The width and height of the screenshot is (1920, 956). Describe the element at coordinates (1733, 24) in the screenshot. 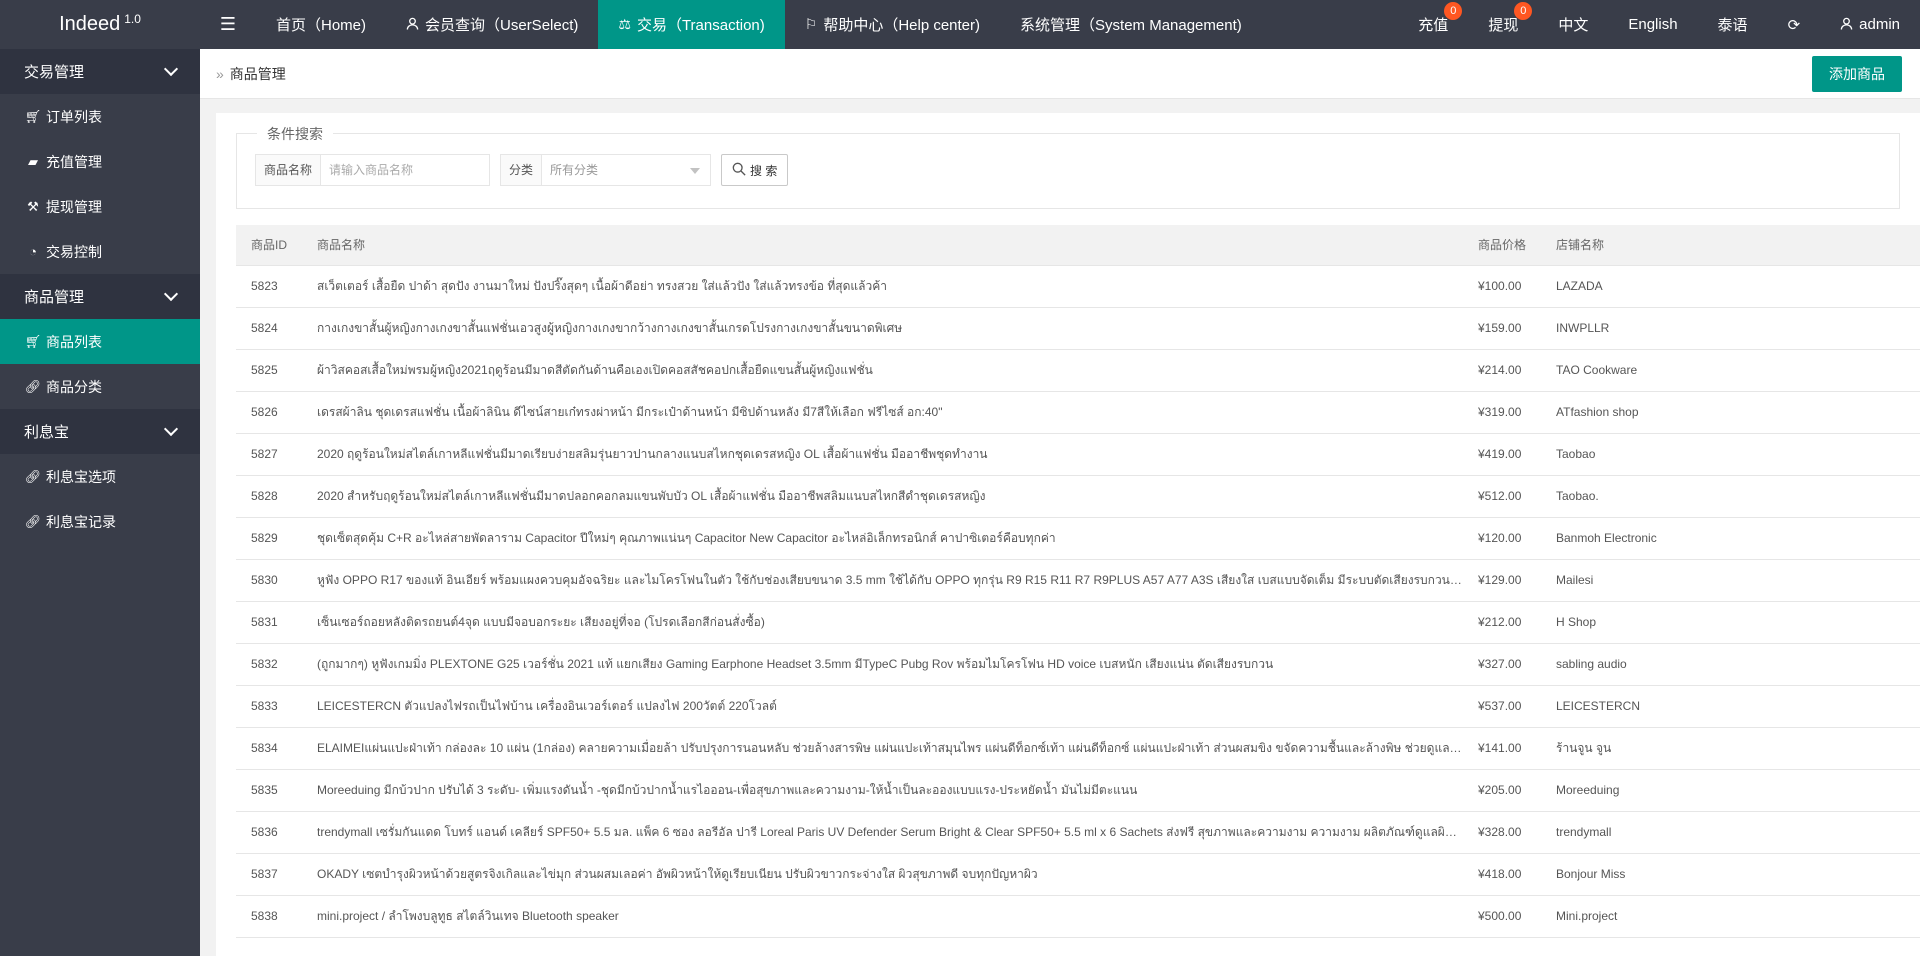

I see `lang-thai: 泰语` at that location.